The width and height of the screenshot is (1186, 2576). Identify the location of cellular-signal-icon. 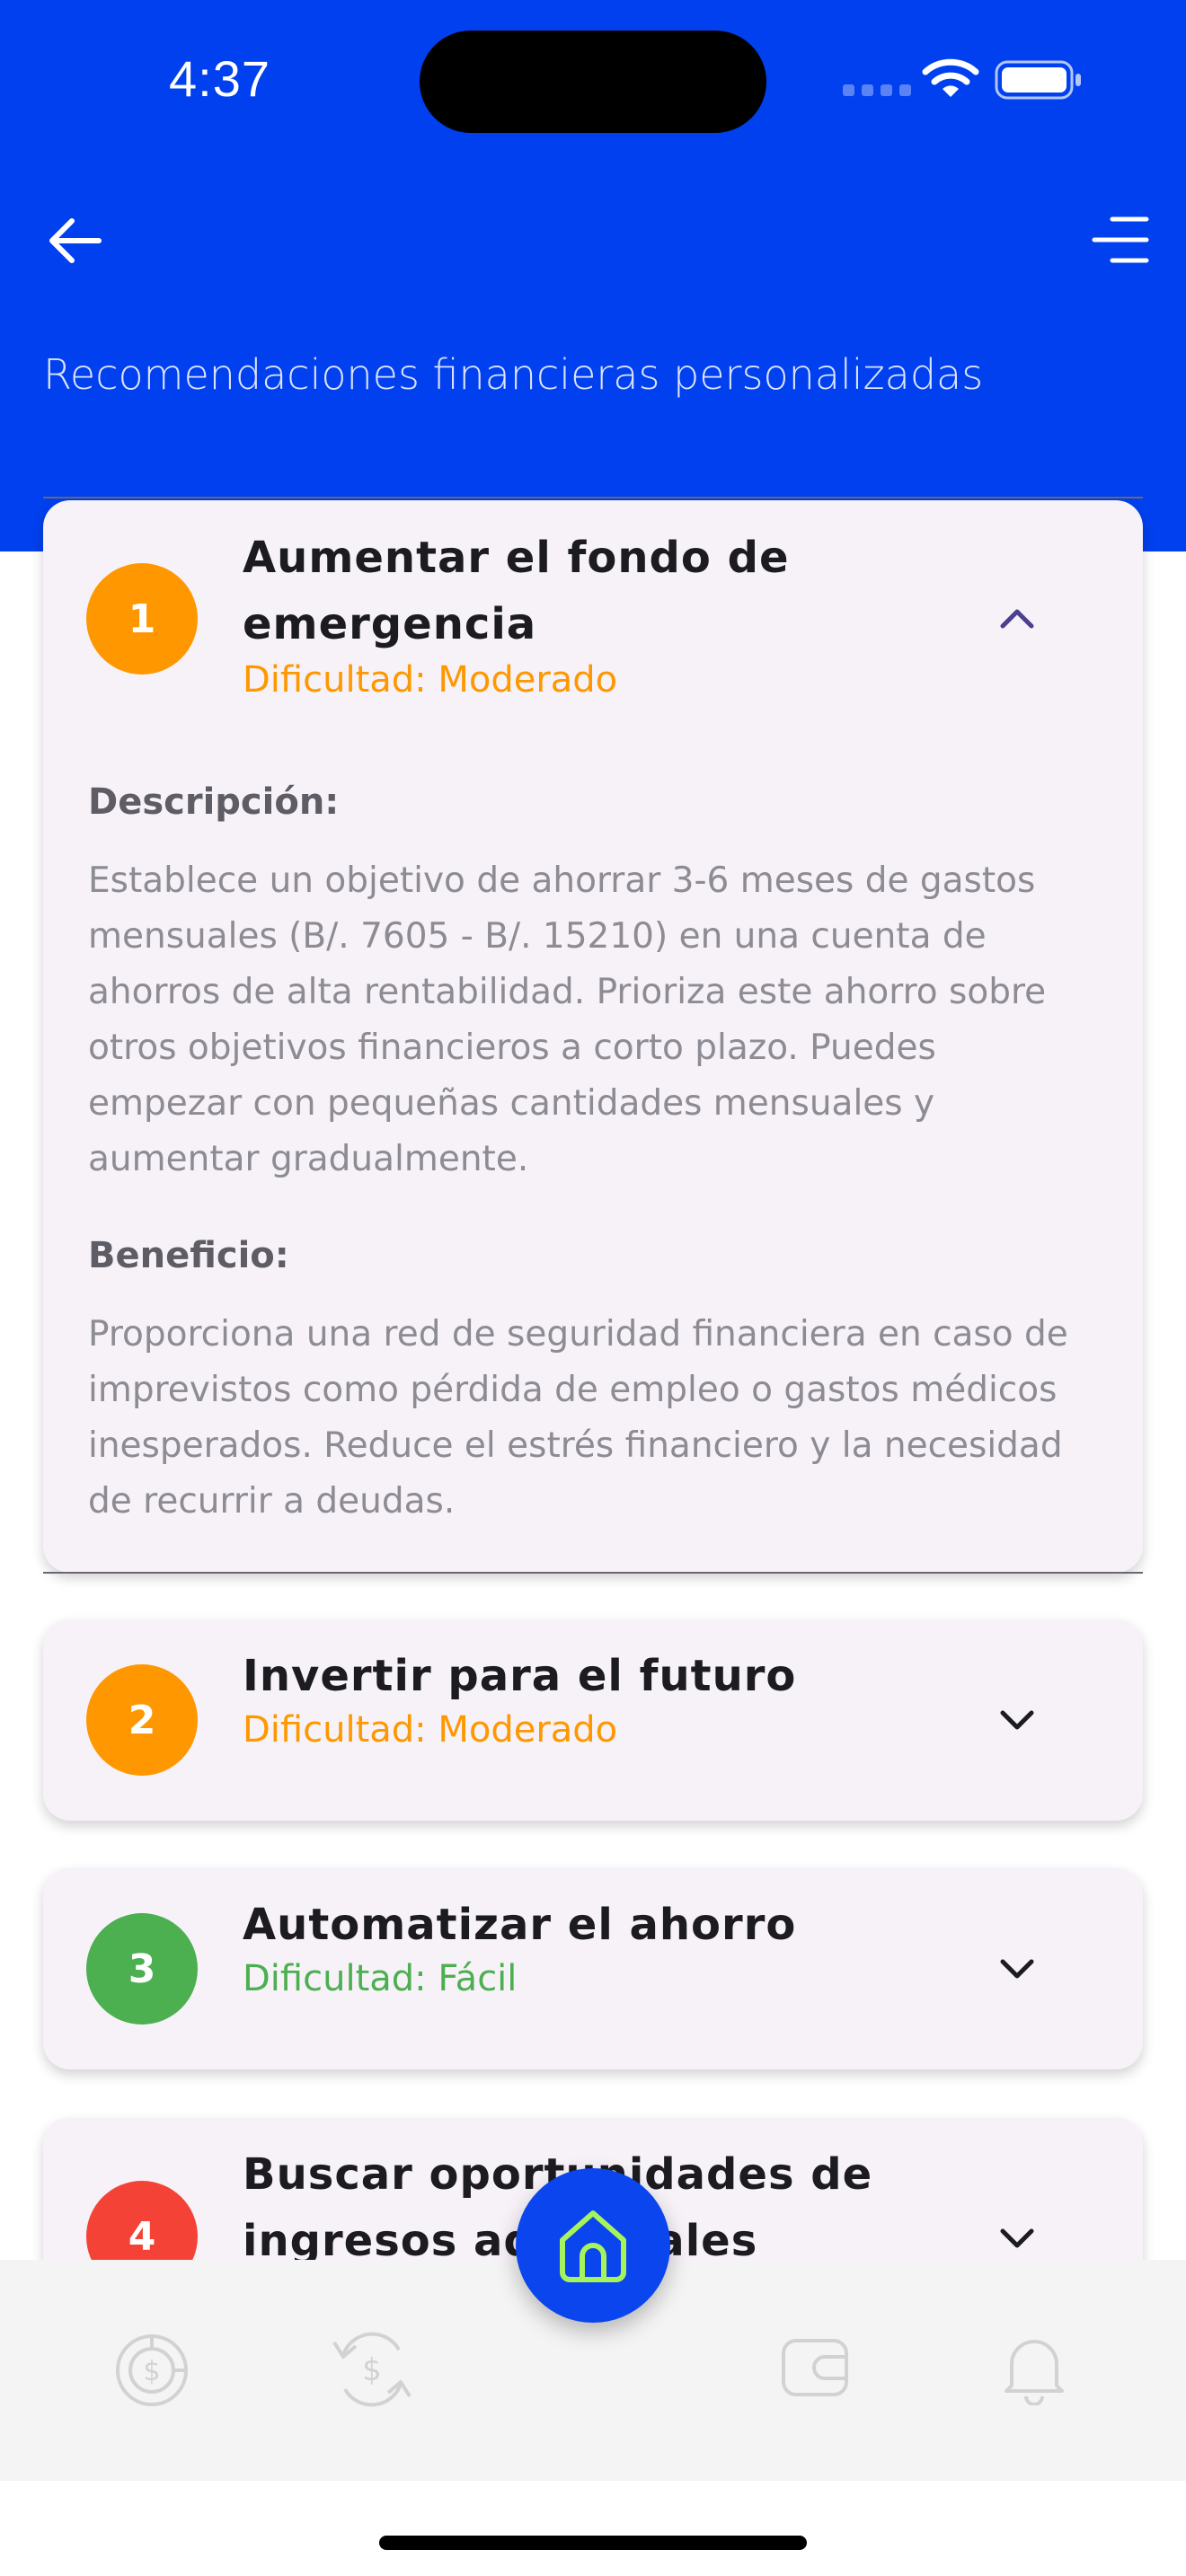
(877, 90).